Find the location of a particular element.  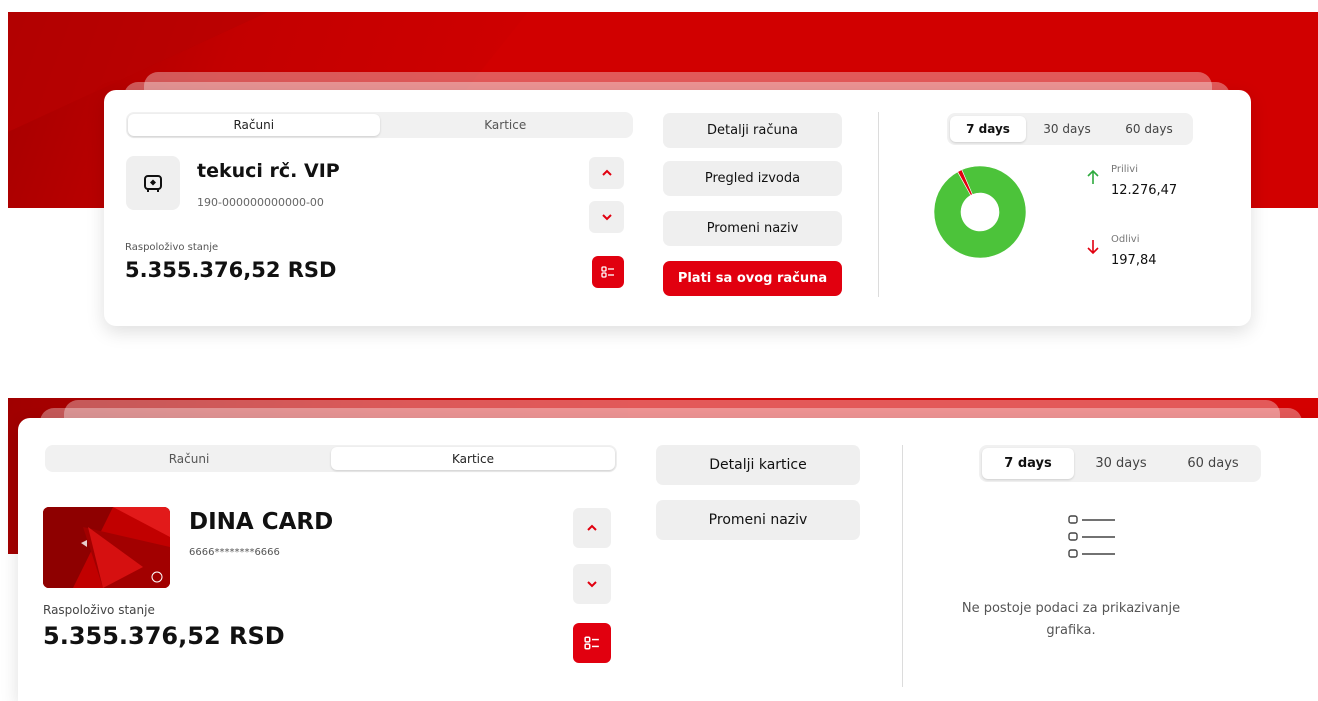

card-image is located at coordinates (106, 547).